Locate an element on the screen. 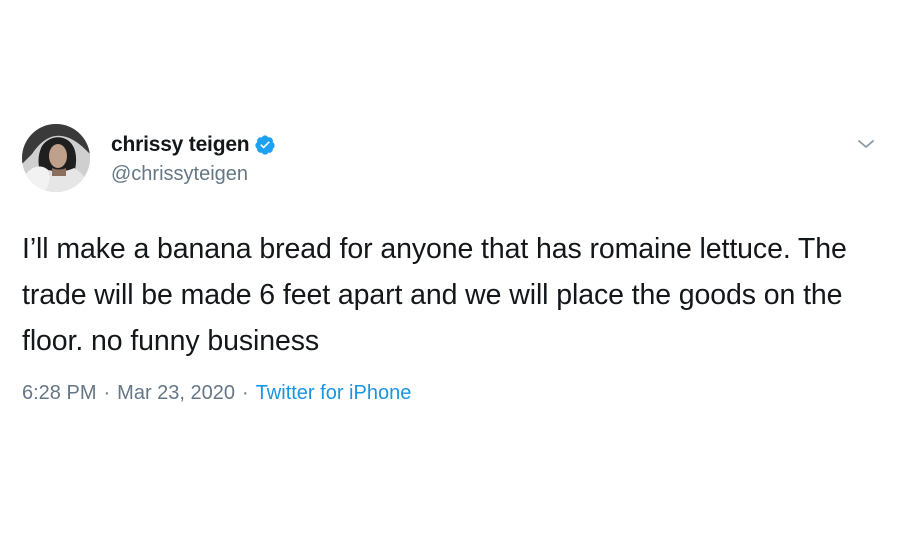  display-name-row: chrissy teigen is located at coordinates (193, 145).